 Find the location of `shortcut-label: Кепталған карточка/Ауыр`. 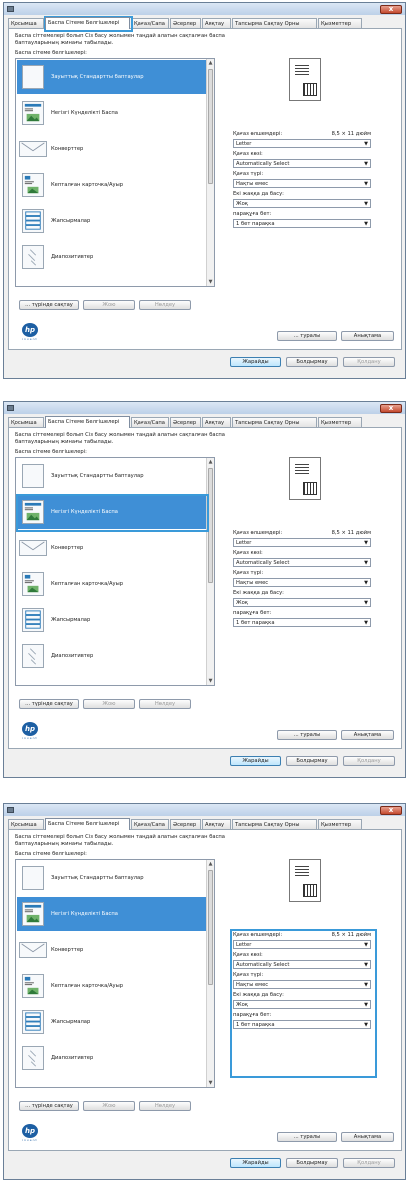

shortcut-label: Кепталған карточка/Ауыр is located at coordinates (87, 584).